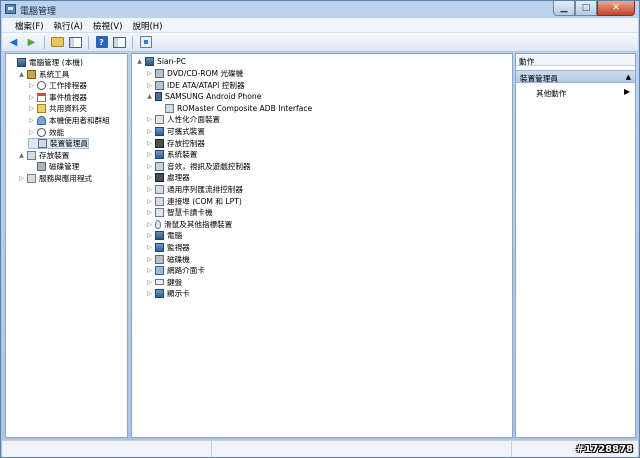  I want to click on device-tree-root: ▲ Sian-PC, so click(161, 61).